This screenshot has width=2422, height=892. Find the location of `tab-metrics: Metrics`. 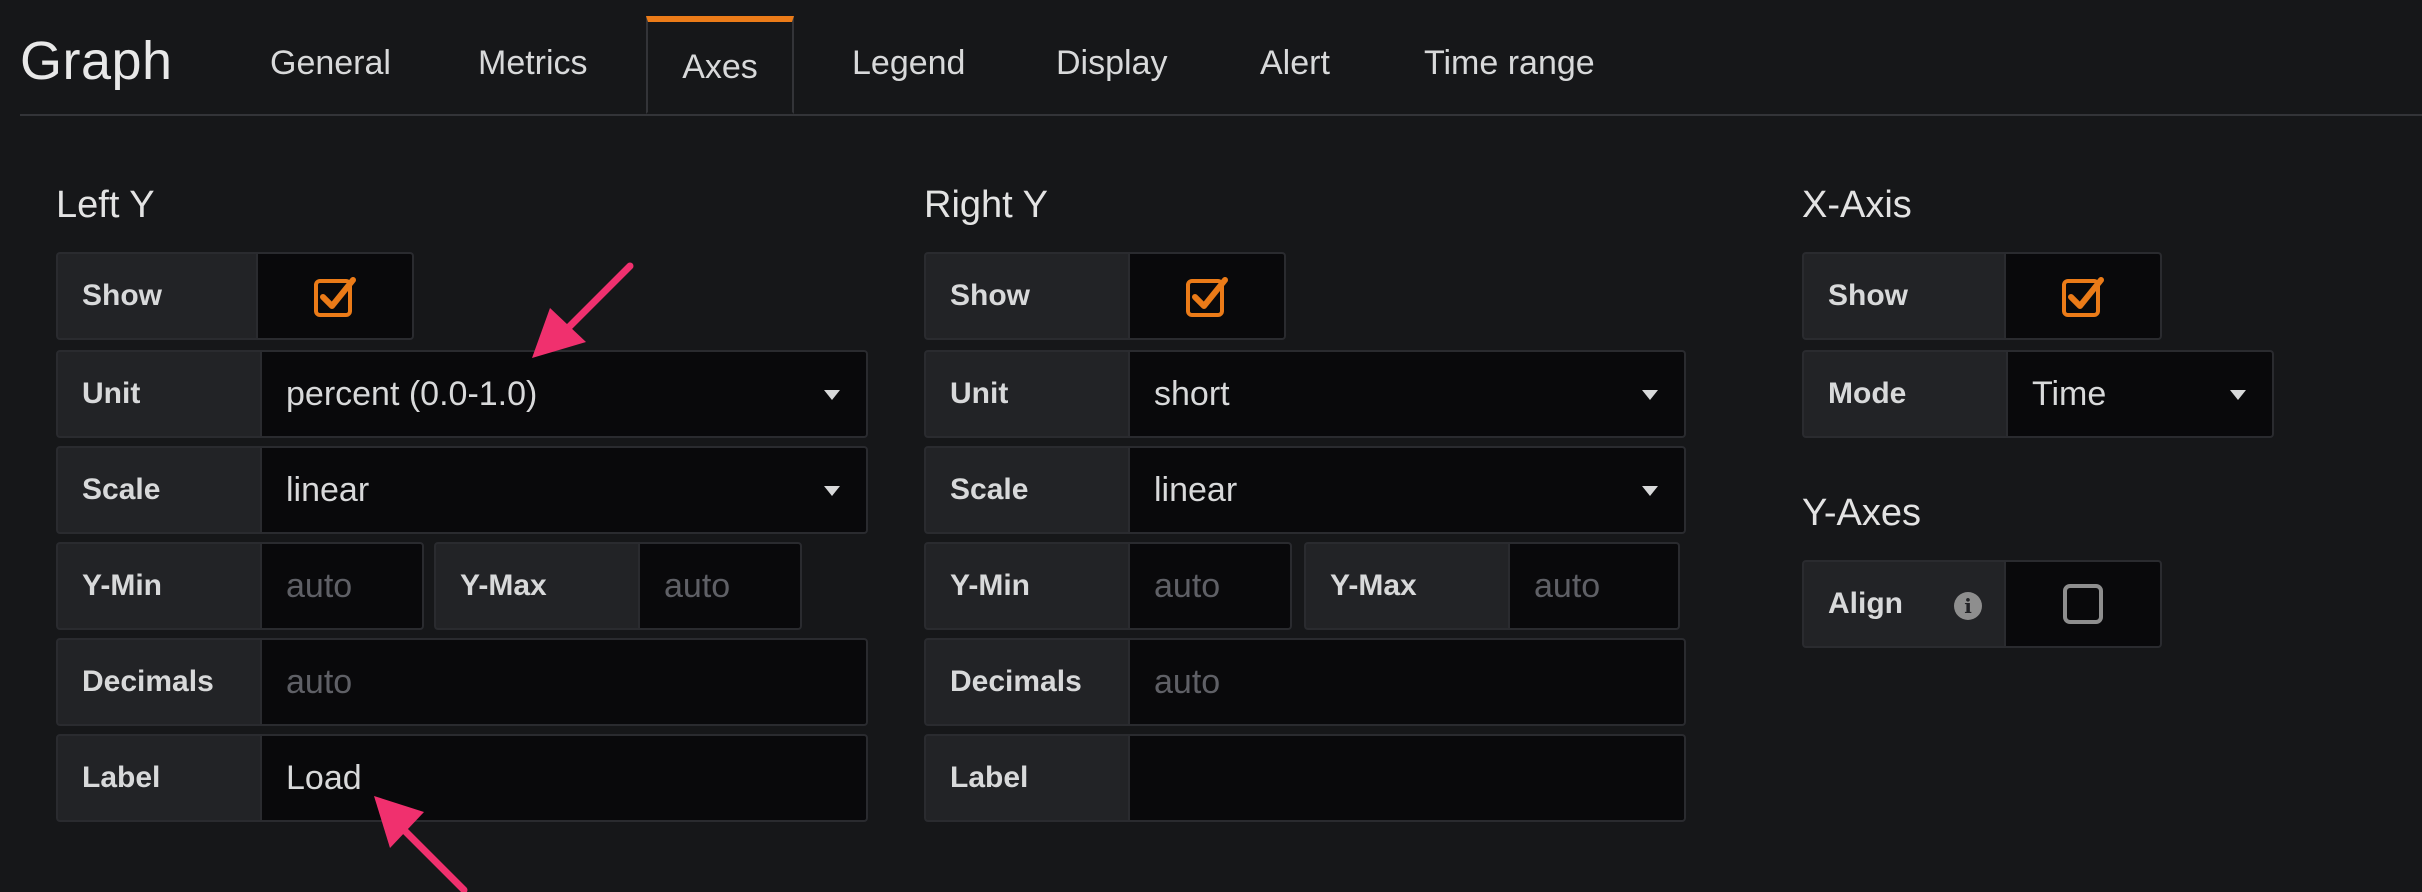

tab-metrics: Metrics is located at coordinates (533, 63).